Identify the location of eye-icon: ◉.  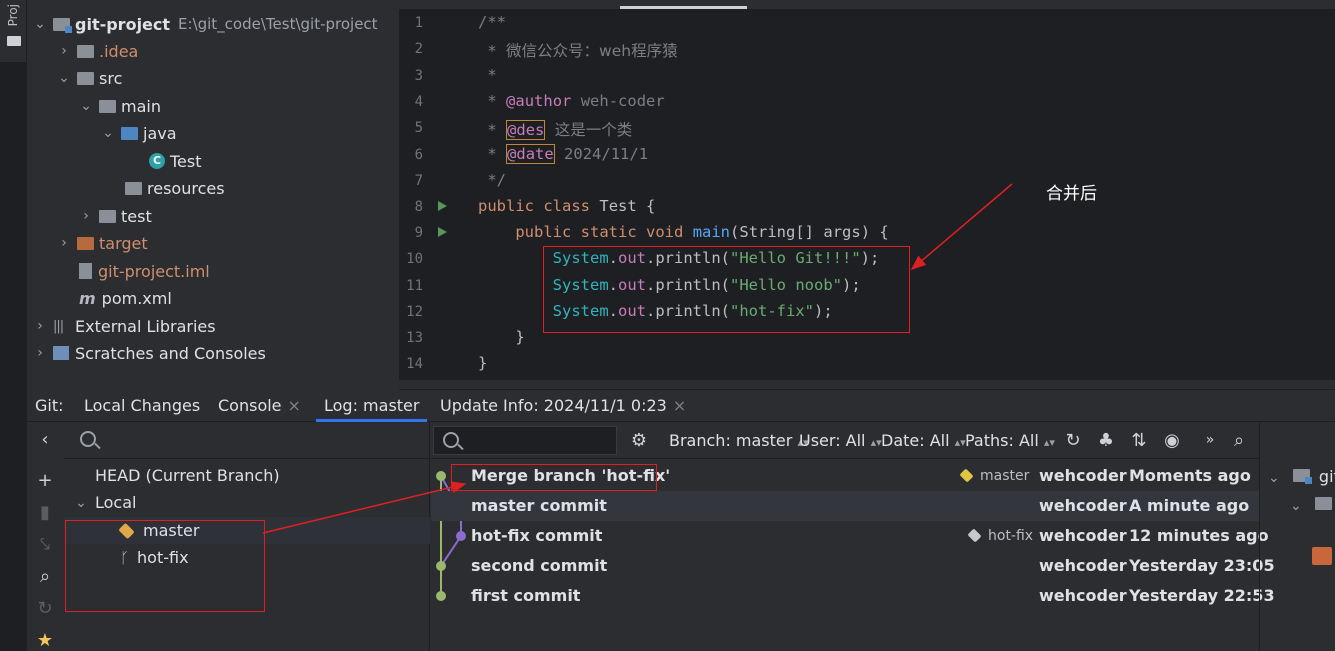
(1172, 440).